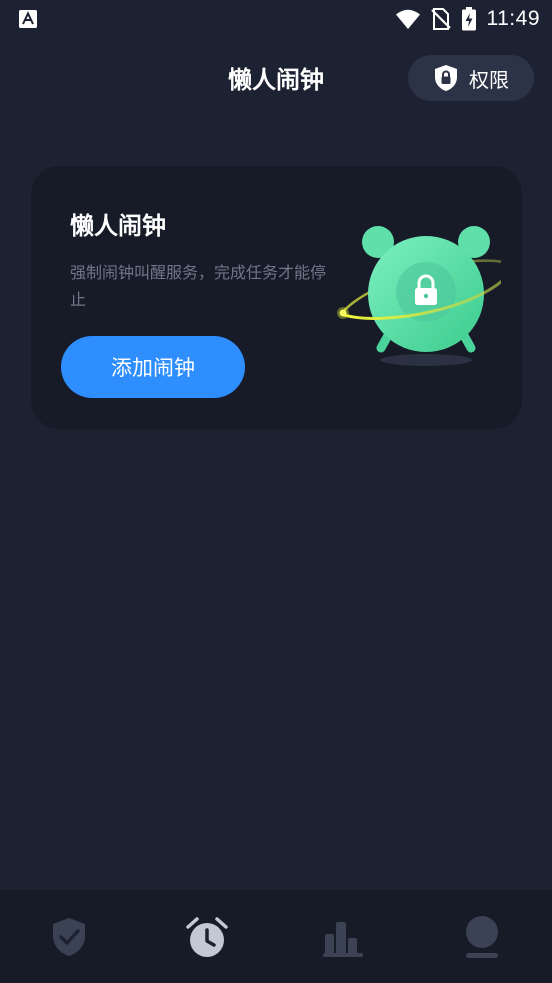 The height and width of the screenshot is (983, 552). Describe the element at coordinates (489, 79) in the screenshot. I see `permission-button-label: 权限` at that location.